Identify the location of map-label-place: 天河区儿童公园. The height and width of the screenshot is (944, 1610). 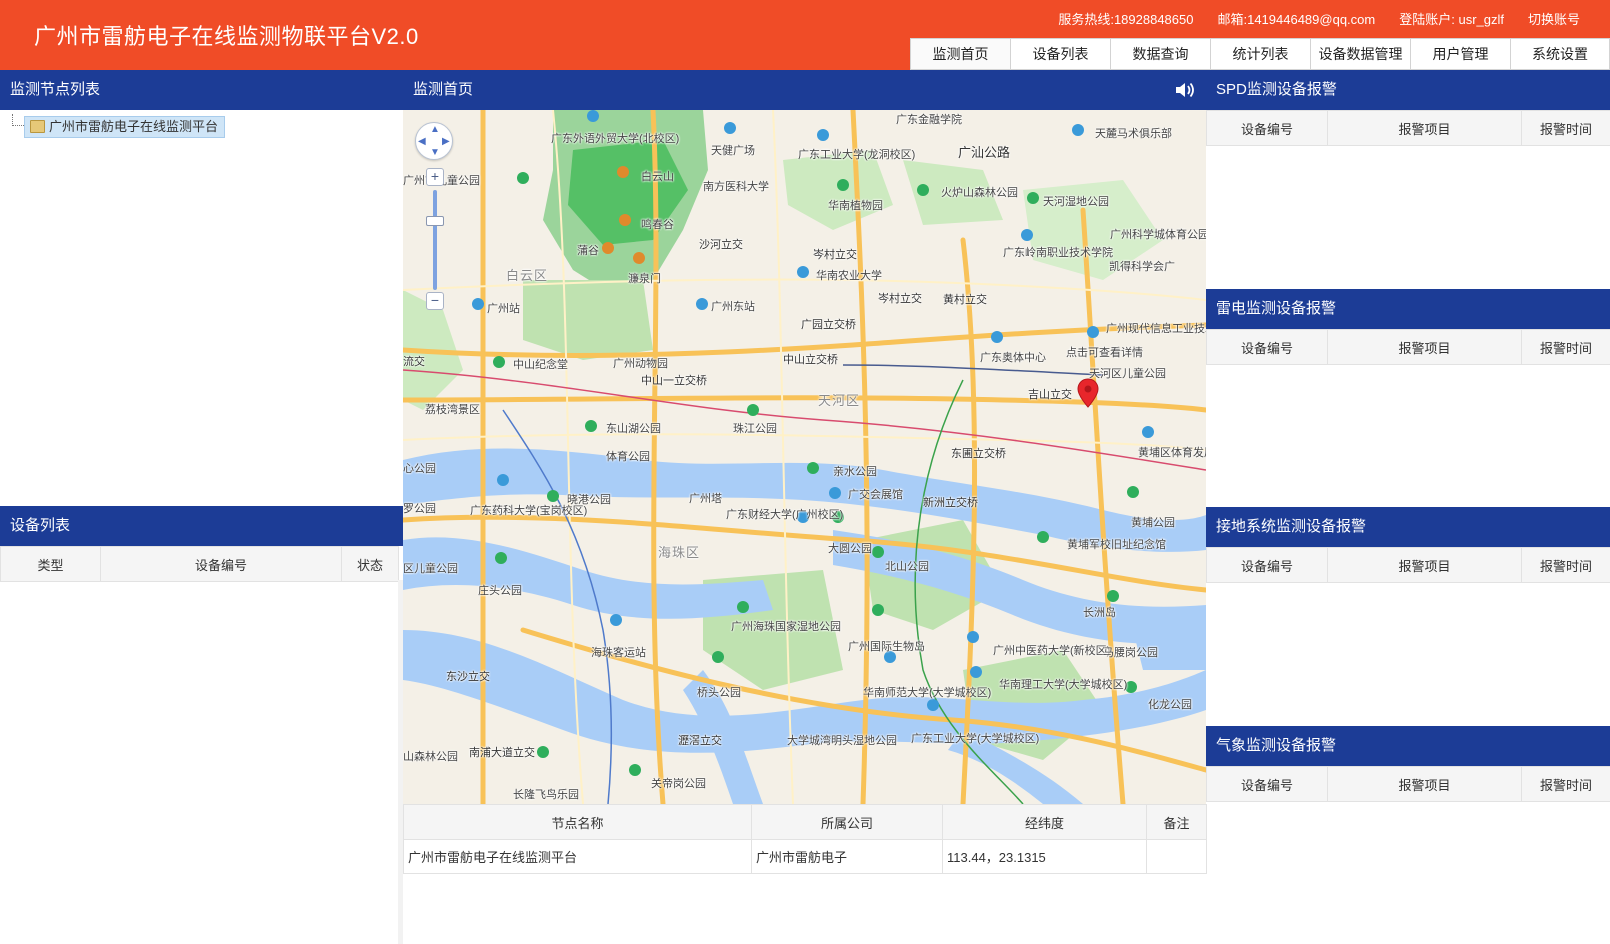
(1127, 374).